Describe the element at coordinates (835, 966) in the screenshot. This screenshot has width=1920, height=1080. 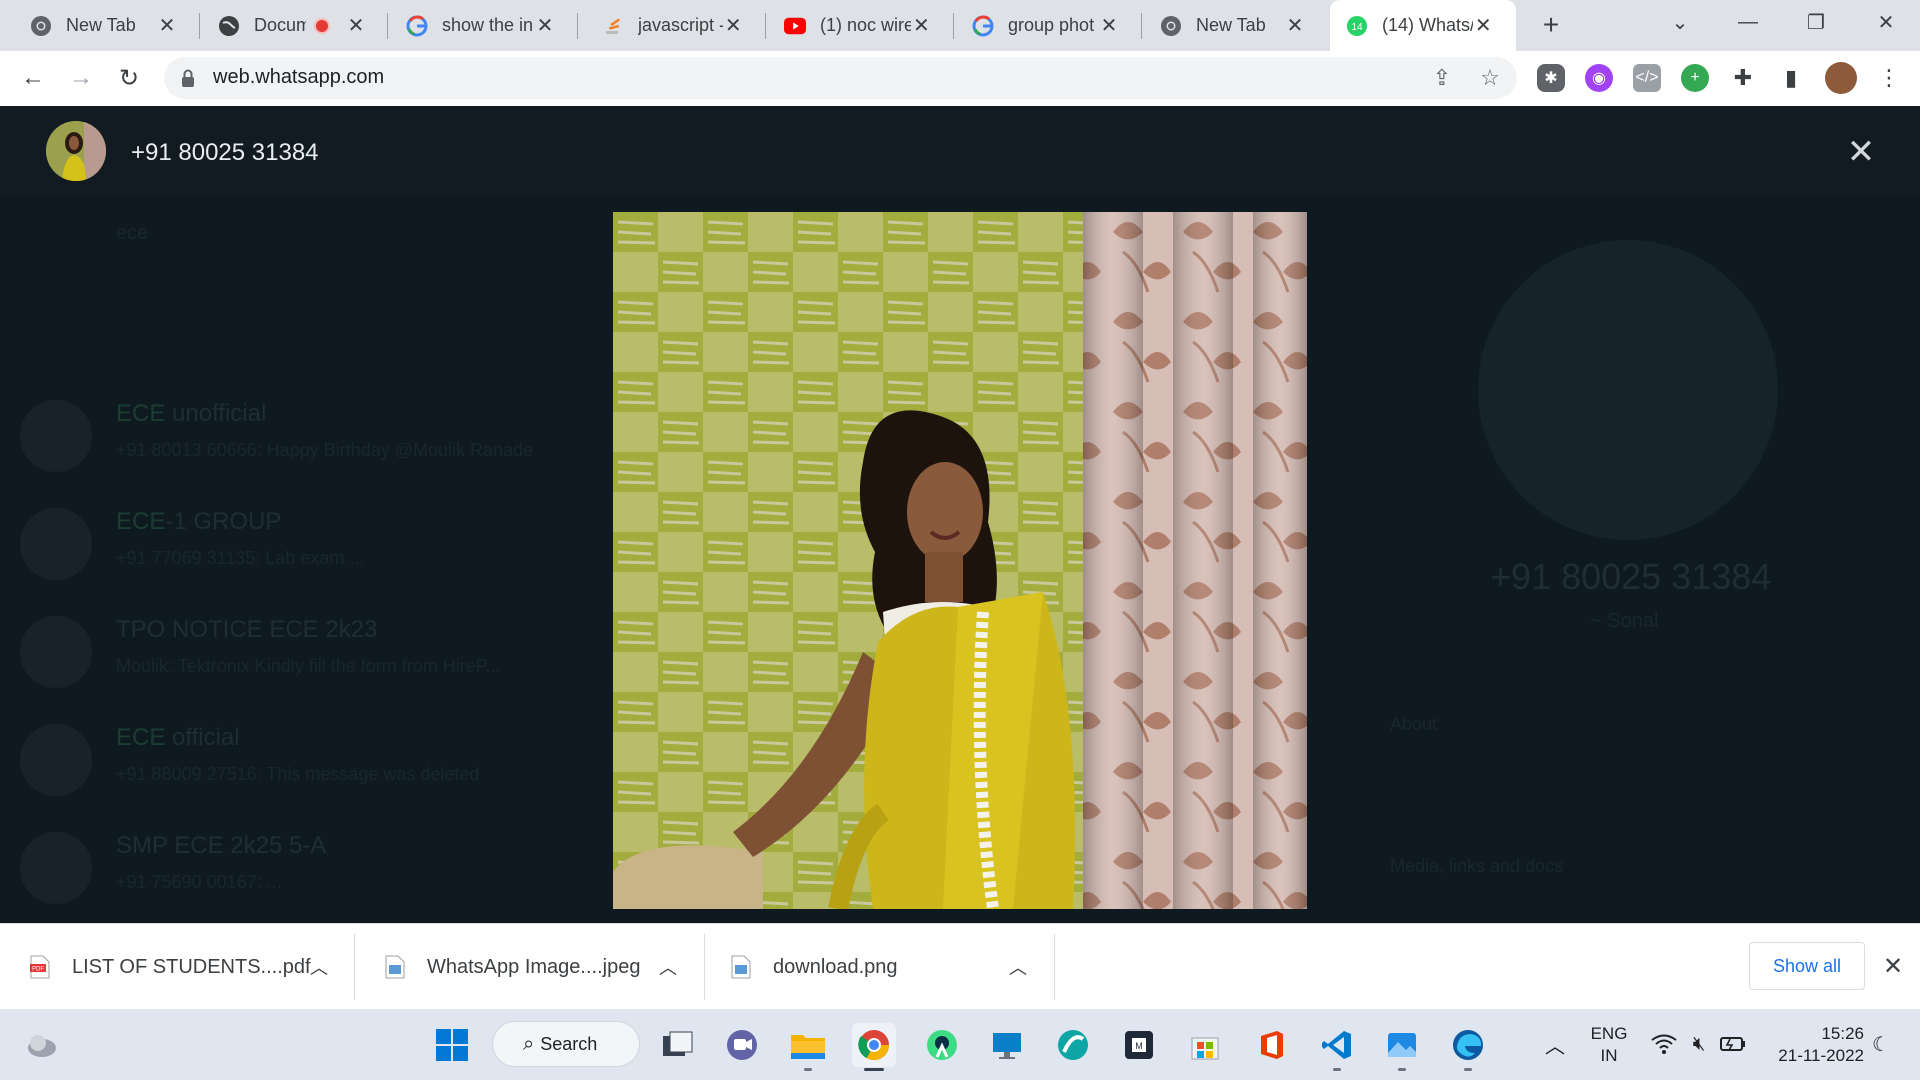
I see `download-filename: download.png` at that location.